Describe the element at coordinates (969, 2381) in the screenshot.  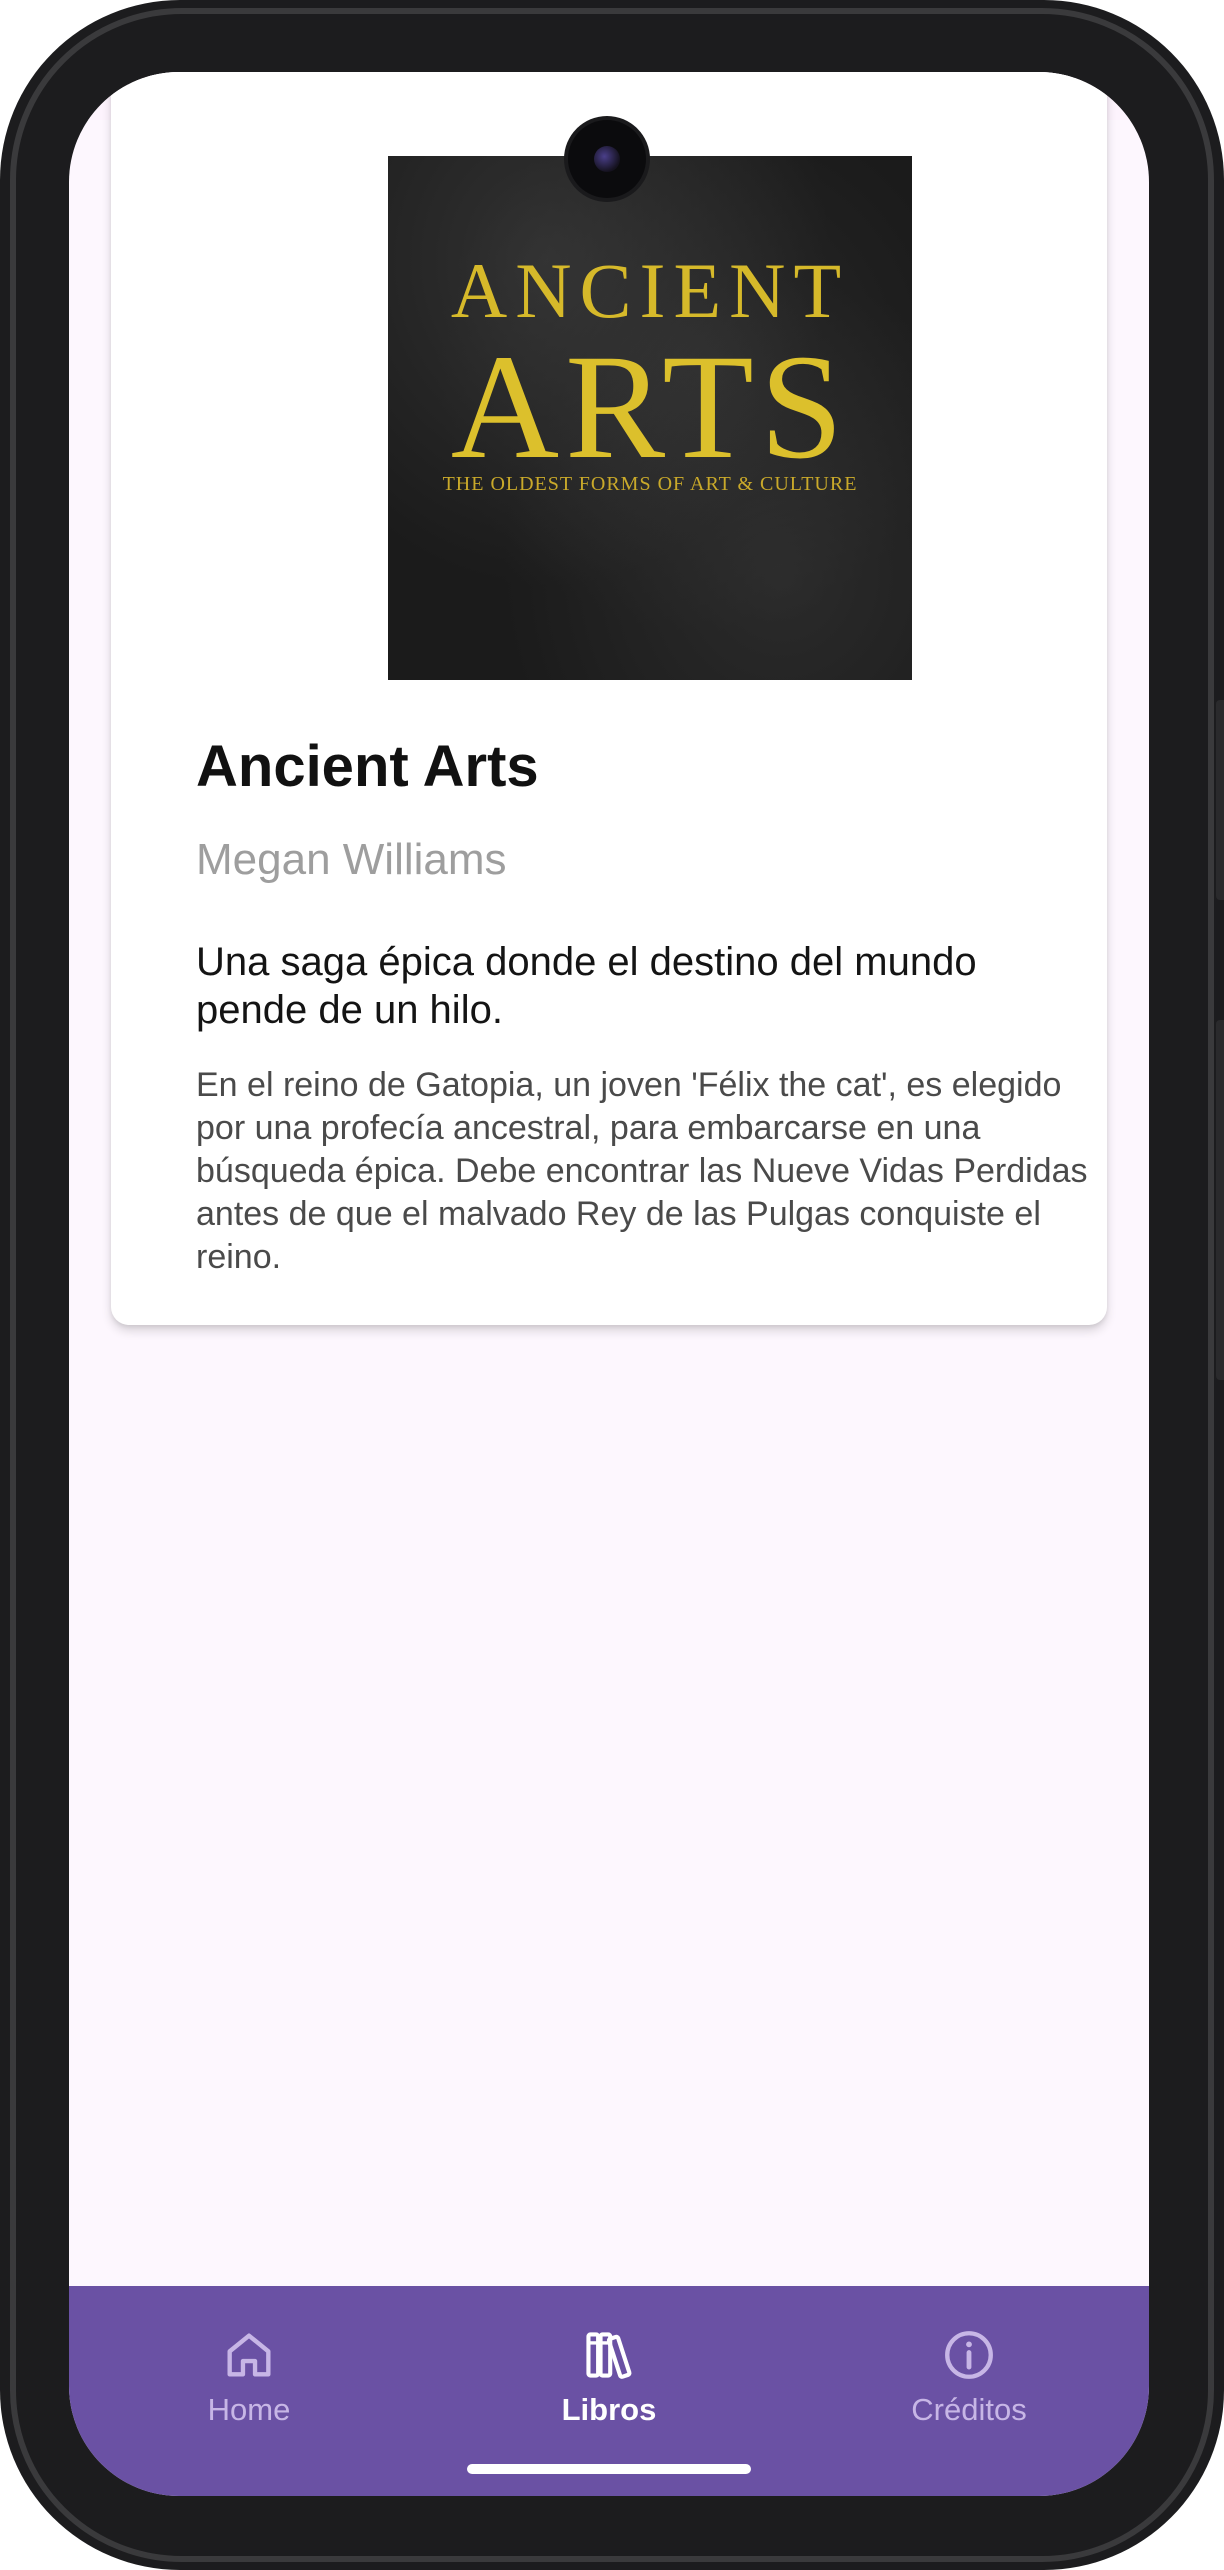
I see `nav-item-creditos: Créditos` at that location.